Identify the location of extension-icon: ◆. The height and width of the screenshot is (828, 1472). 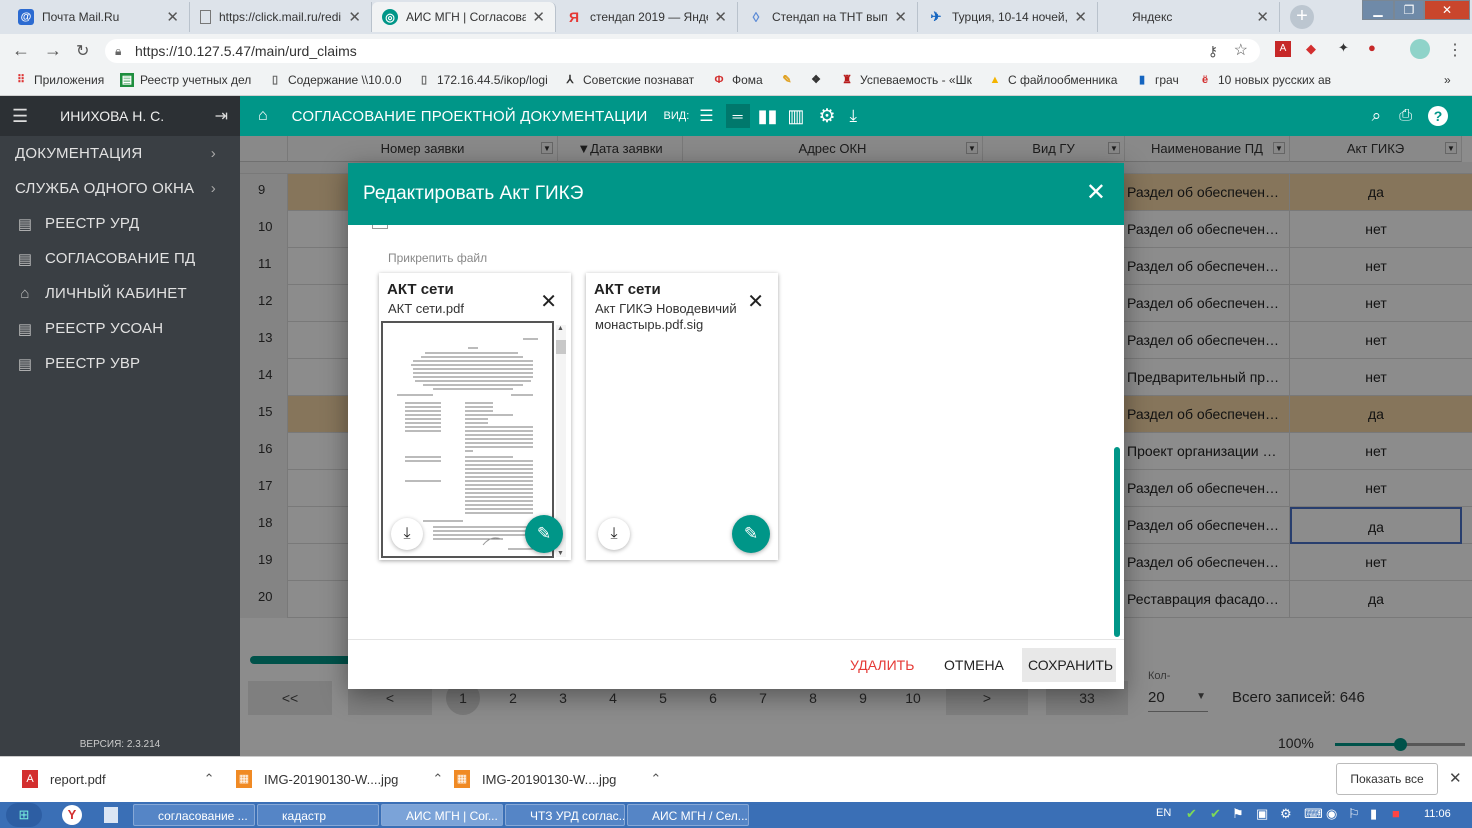
(1311, 49).